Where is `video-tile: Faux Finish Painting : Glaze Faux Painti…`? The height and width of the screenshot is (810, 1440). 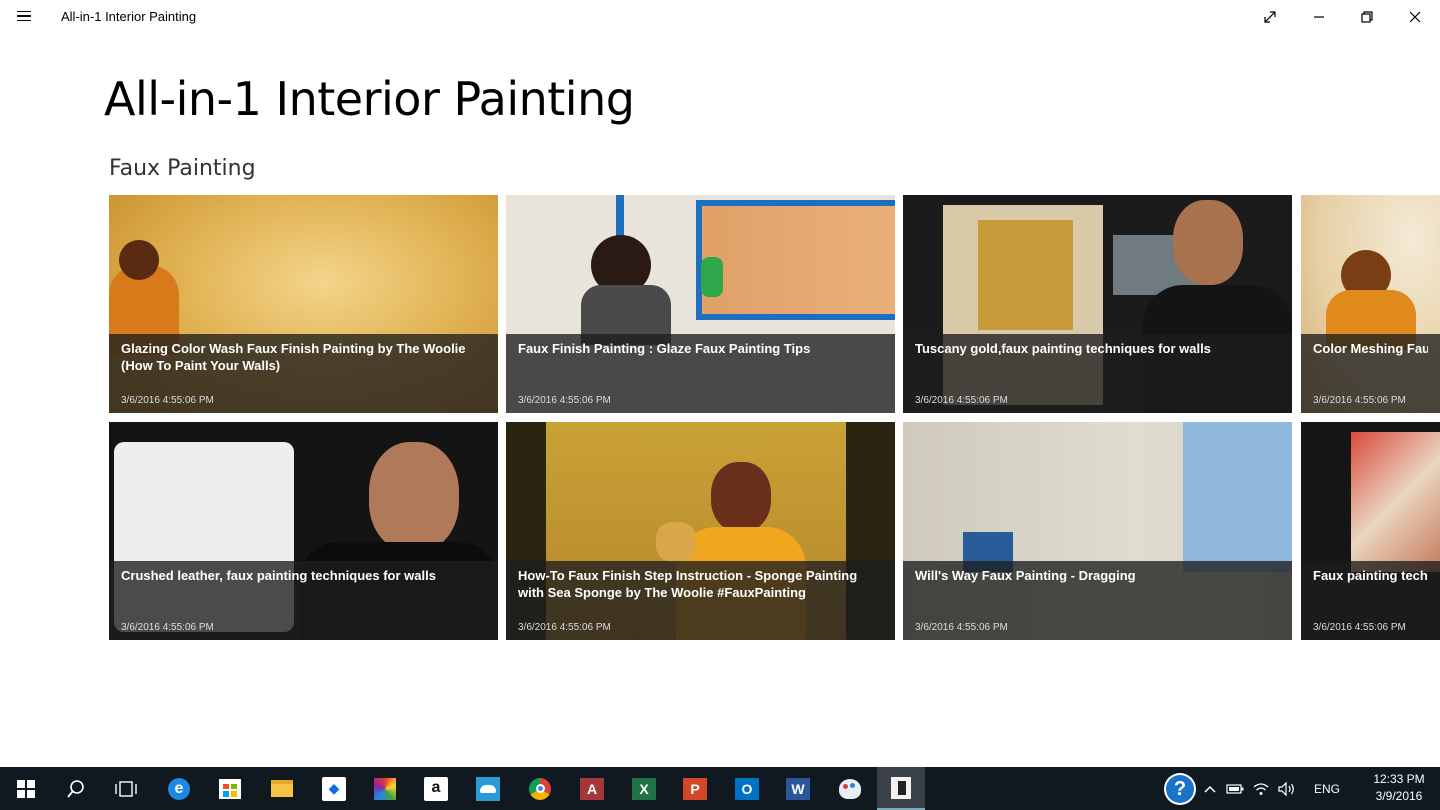
video-tile: Faux Finish Painting : Glaze Faux Painti… is located at coordinates (700, 304).